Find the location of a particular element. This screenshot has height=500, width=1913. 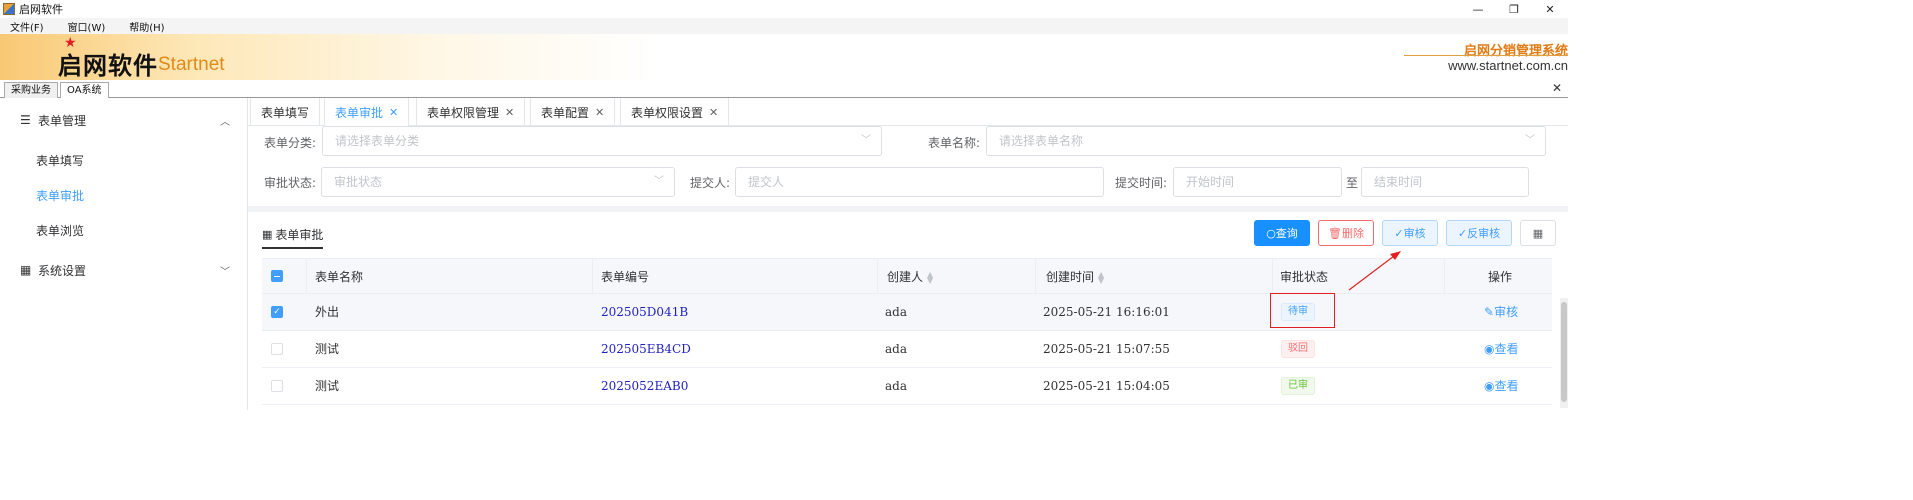

minimize-button: — is located at coordinates (1478, 9).